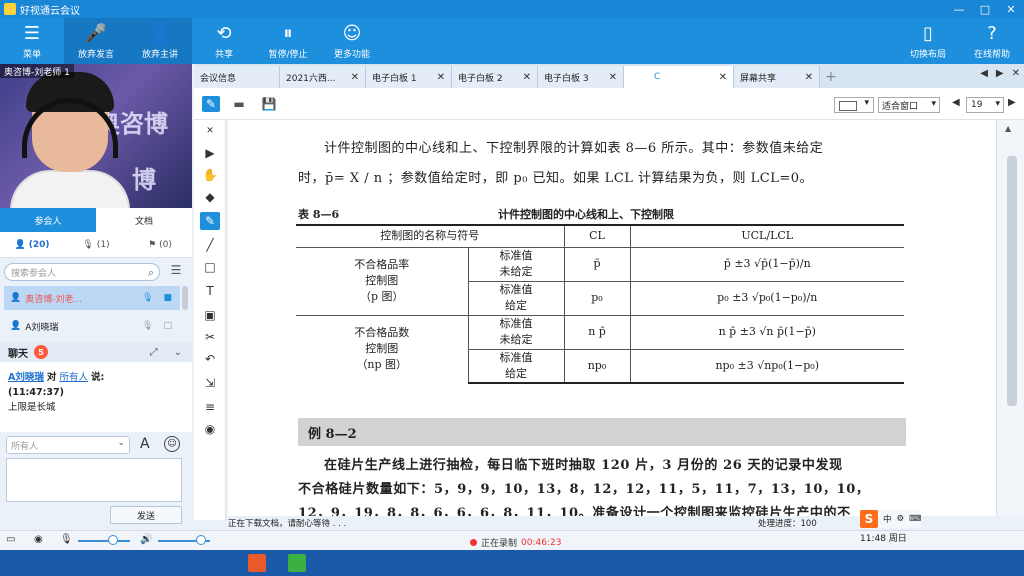  What do you see at coordinates (160, 245) in the screenshot?
I see `hand-raise-count: ⚑ (0)` at bounding box center [160, 245].